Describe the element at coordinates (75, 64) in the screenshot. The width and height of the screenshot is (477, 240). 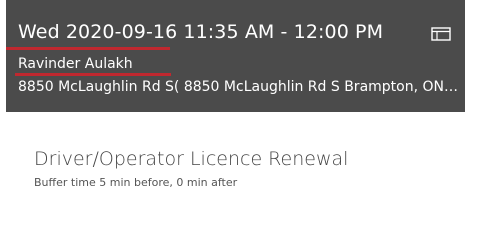
I see `customer-name: Ravinder Aulakh` at that location.